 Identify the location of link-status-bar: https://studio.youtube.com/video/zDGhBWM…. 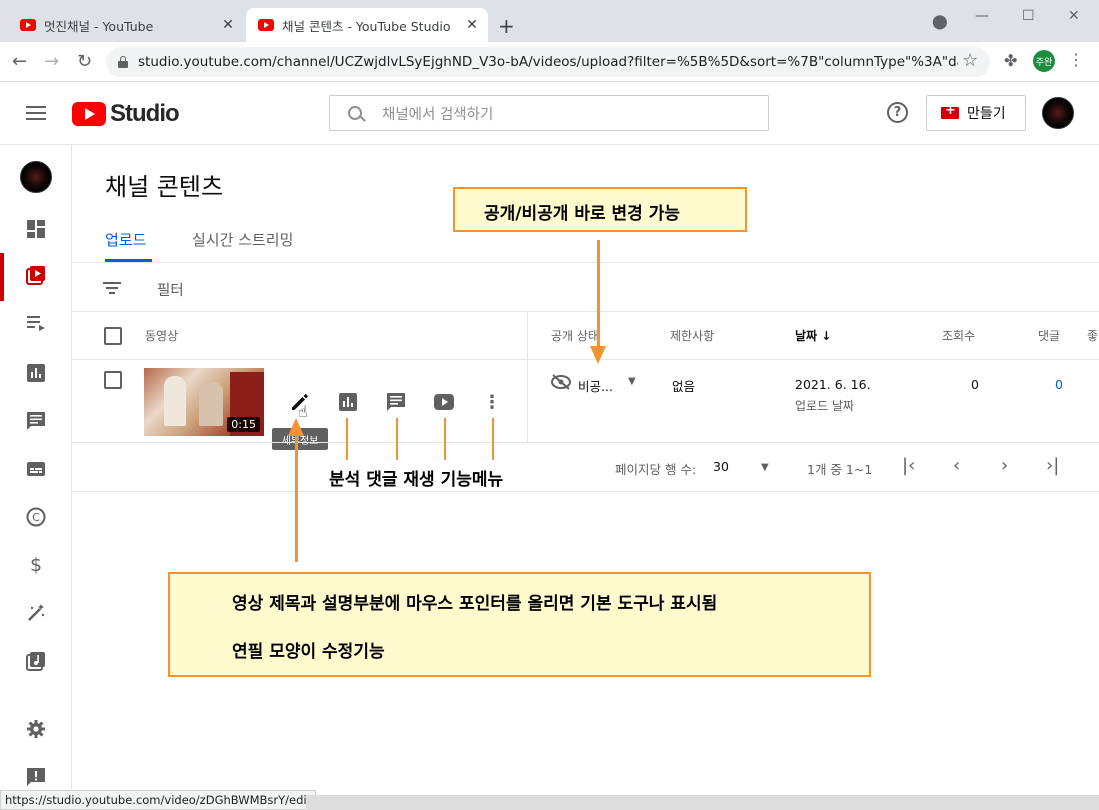
(158, 800).